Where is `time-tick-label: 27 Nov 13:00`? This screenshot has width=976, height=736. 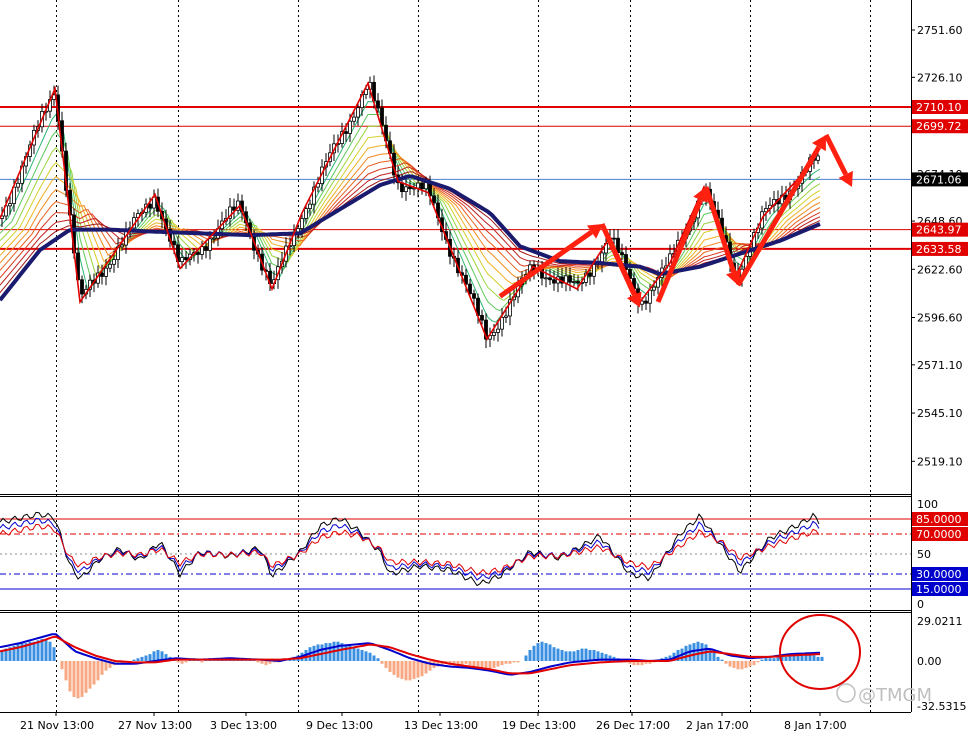 time-tick-label: 27 Nov 13:00 is located at coordinates (155, 725).